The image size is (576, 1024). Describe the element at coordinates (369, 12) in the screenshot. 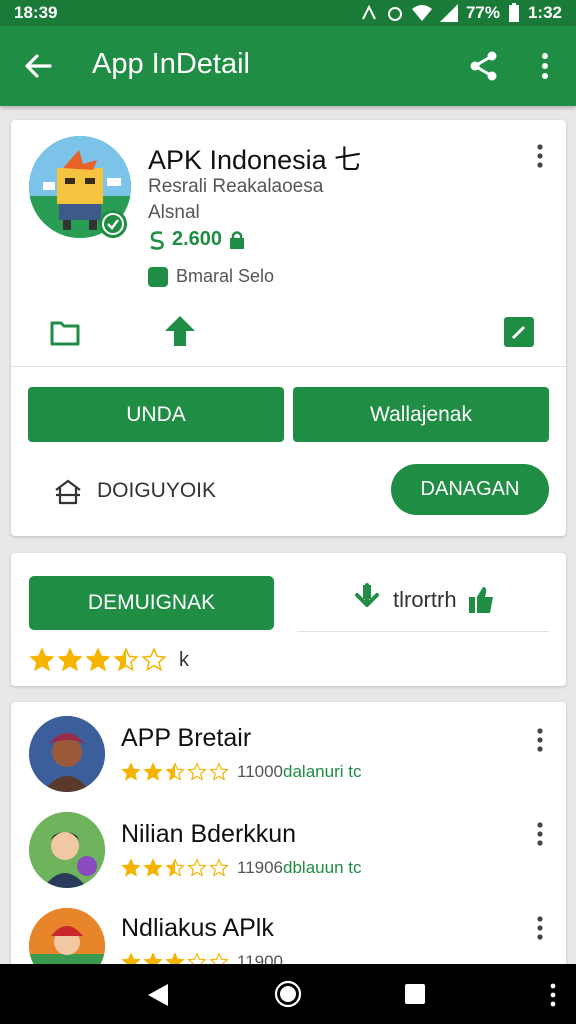

I see `nfc-icon` at that location.